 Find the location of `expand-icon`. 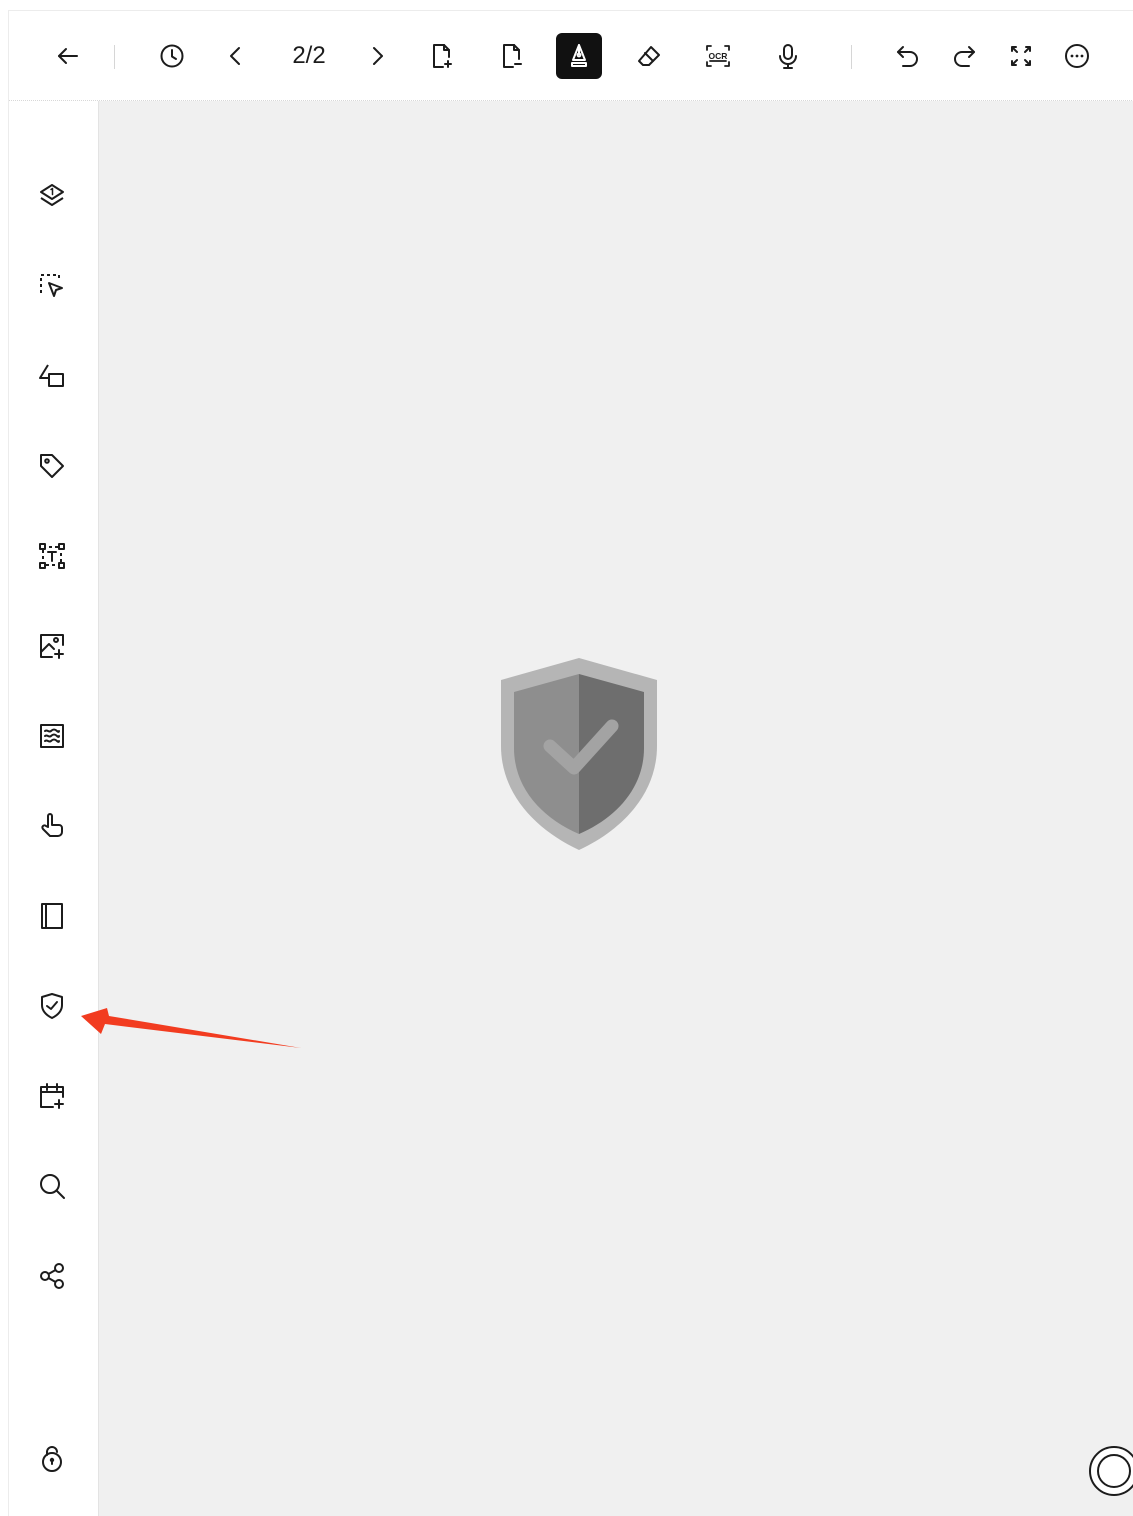

expand-icon is located at coordinates (1021, 56).